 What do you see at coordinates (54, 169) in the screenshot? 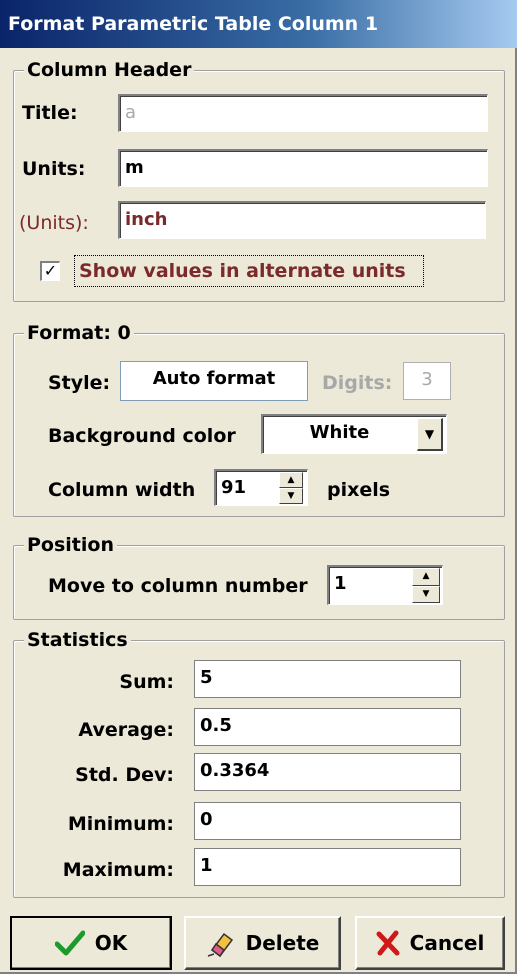
I see `units-label: Units:` at bounding box center [54, 169].